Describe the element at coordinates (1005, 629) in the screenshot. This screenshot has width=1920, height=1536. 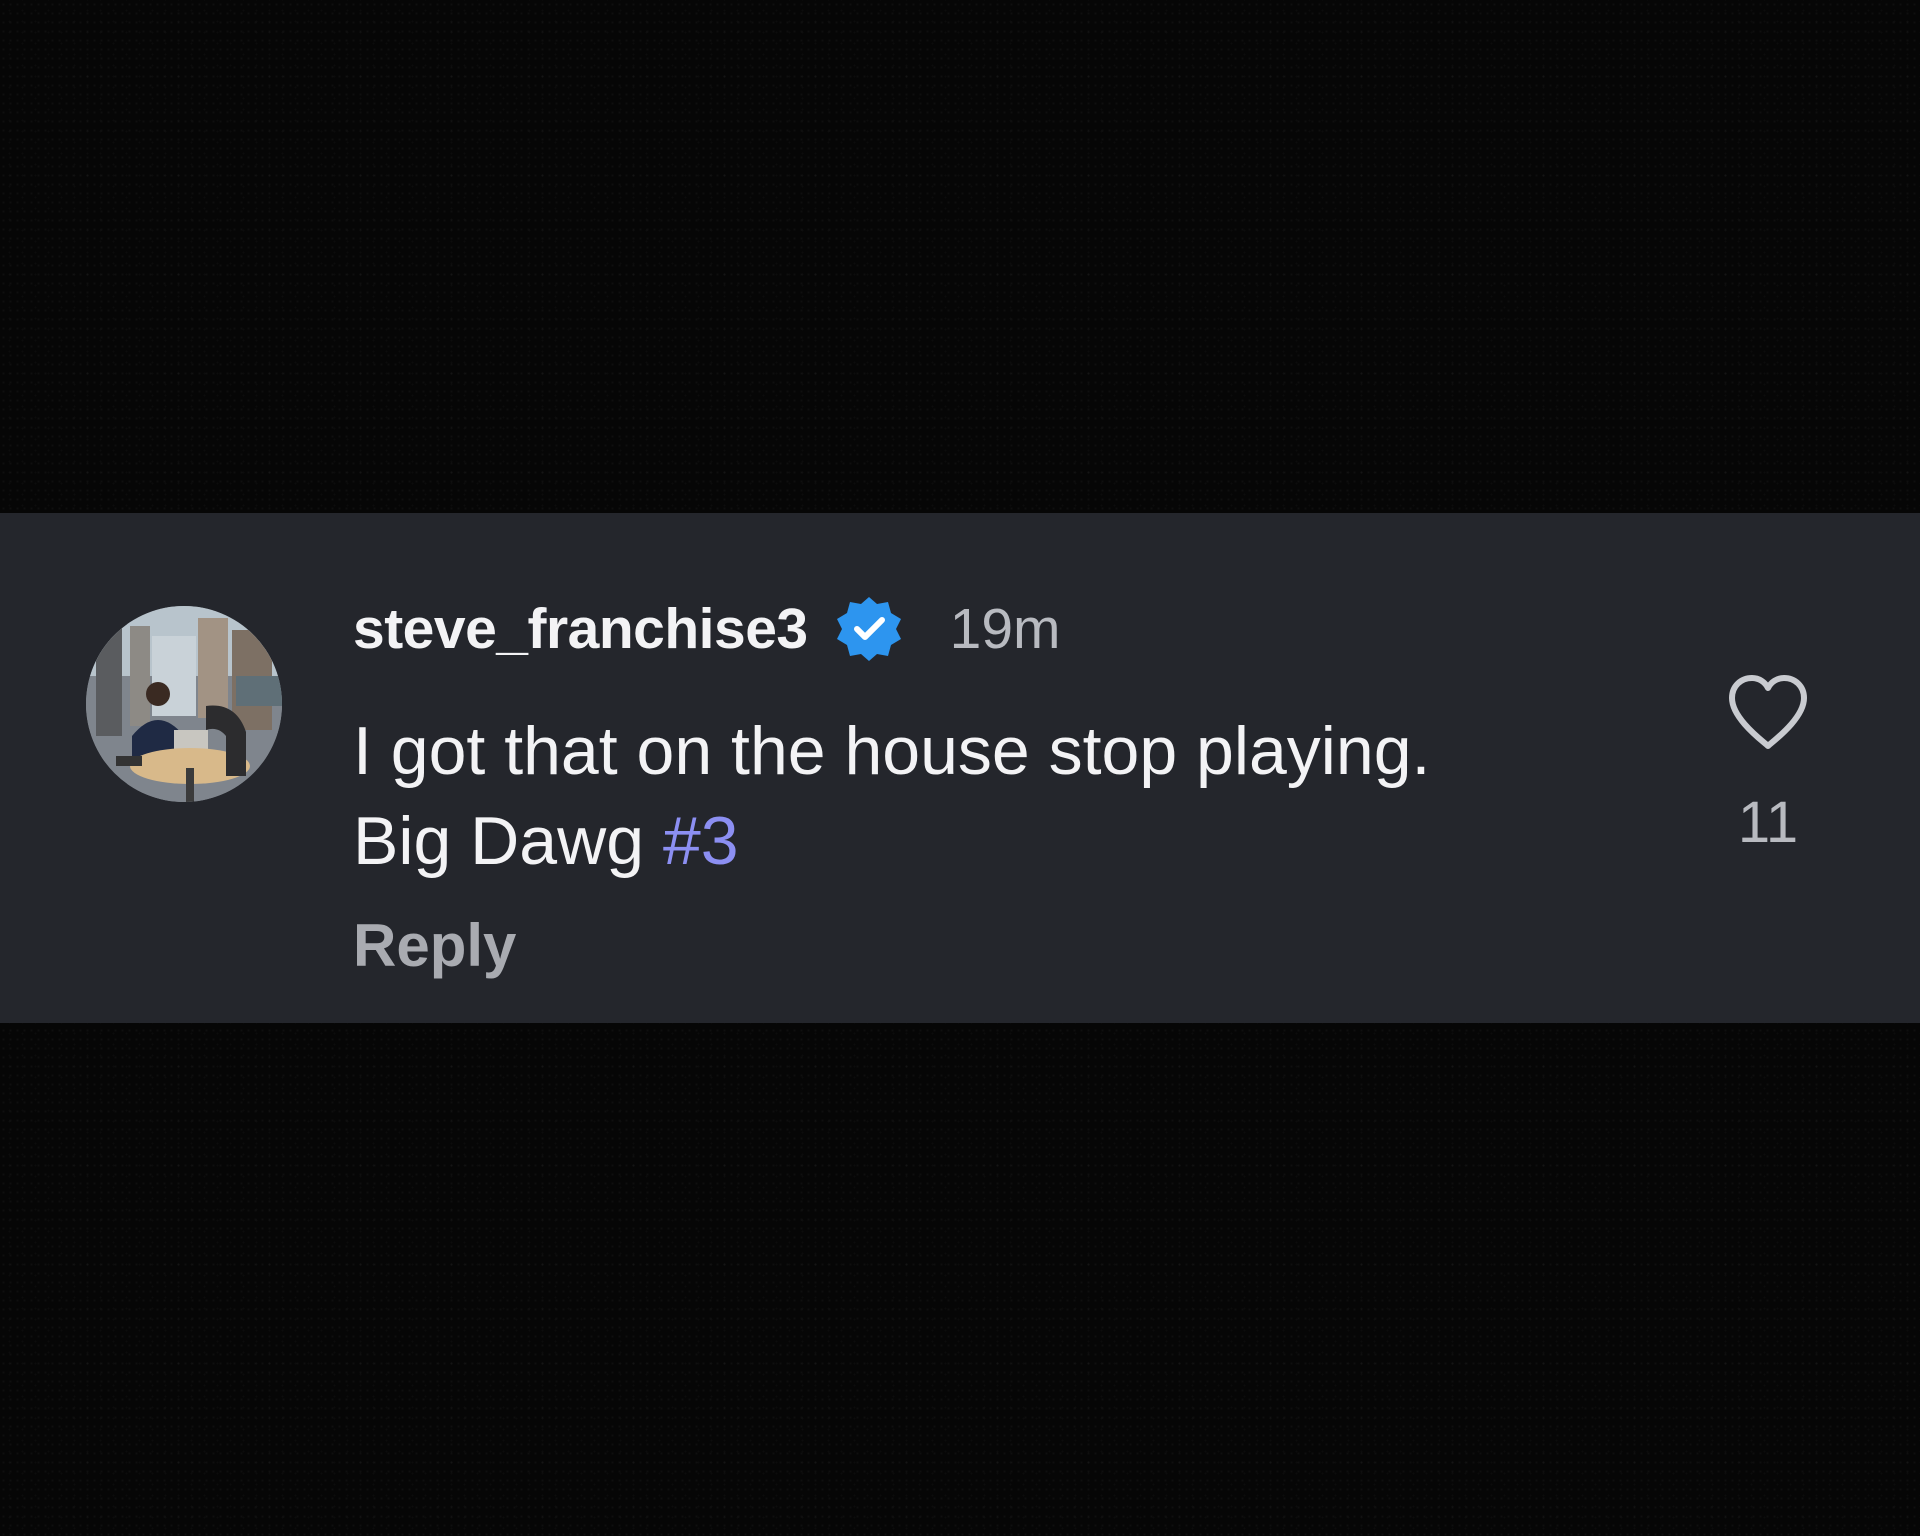
I see `timestamp: 19m` at that location.